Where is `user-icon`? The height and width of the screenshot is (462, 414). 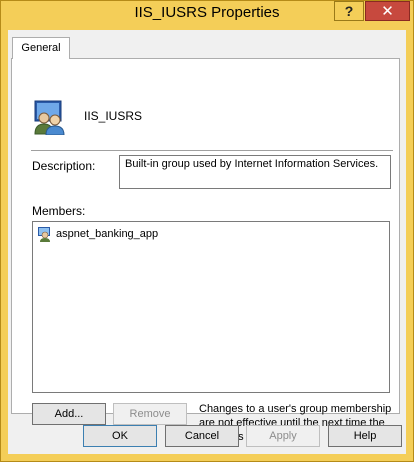 user-icon is located at coordinates (44, 234).